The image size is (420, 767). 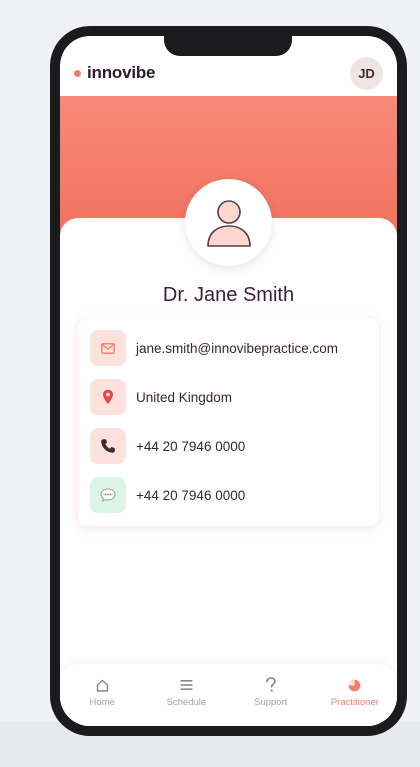 I want to click on contact-row-email: jane.smith@innovibepractice.com, so click(x=229, y=348).